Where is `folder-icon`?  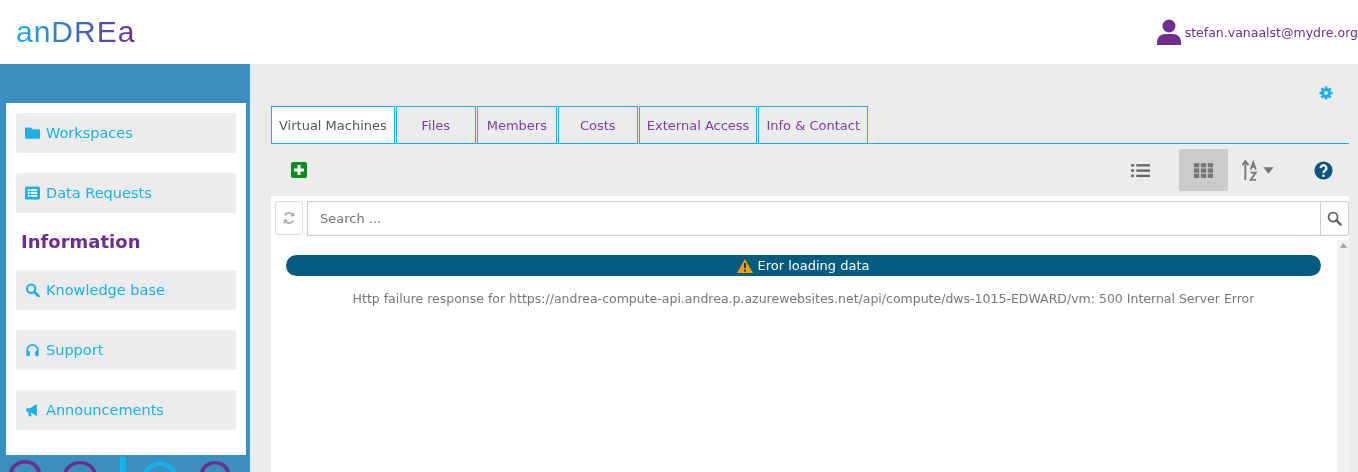
folder-icon is located at coordinates (32, 133).